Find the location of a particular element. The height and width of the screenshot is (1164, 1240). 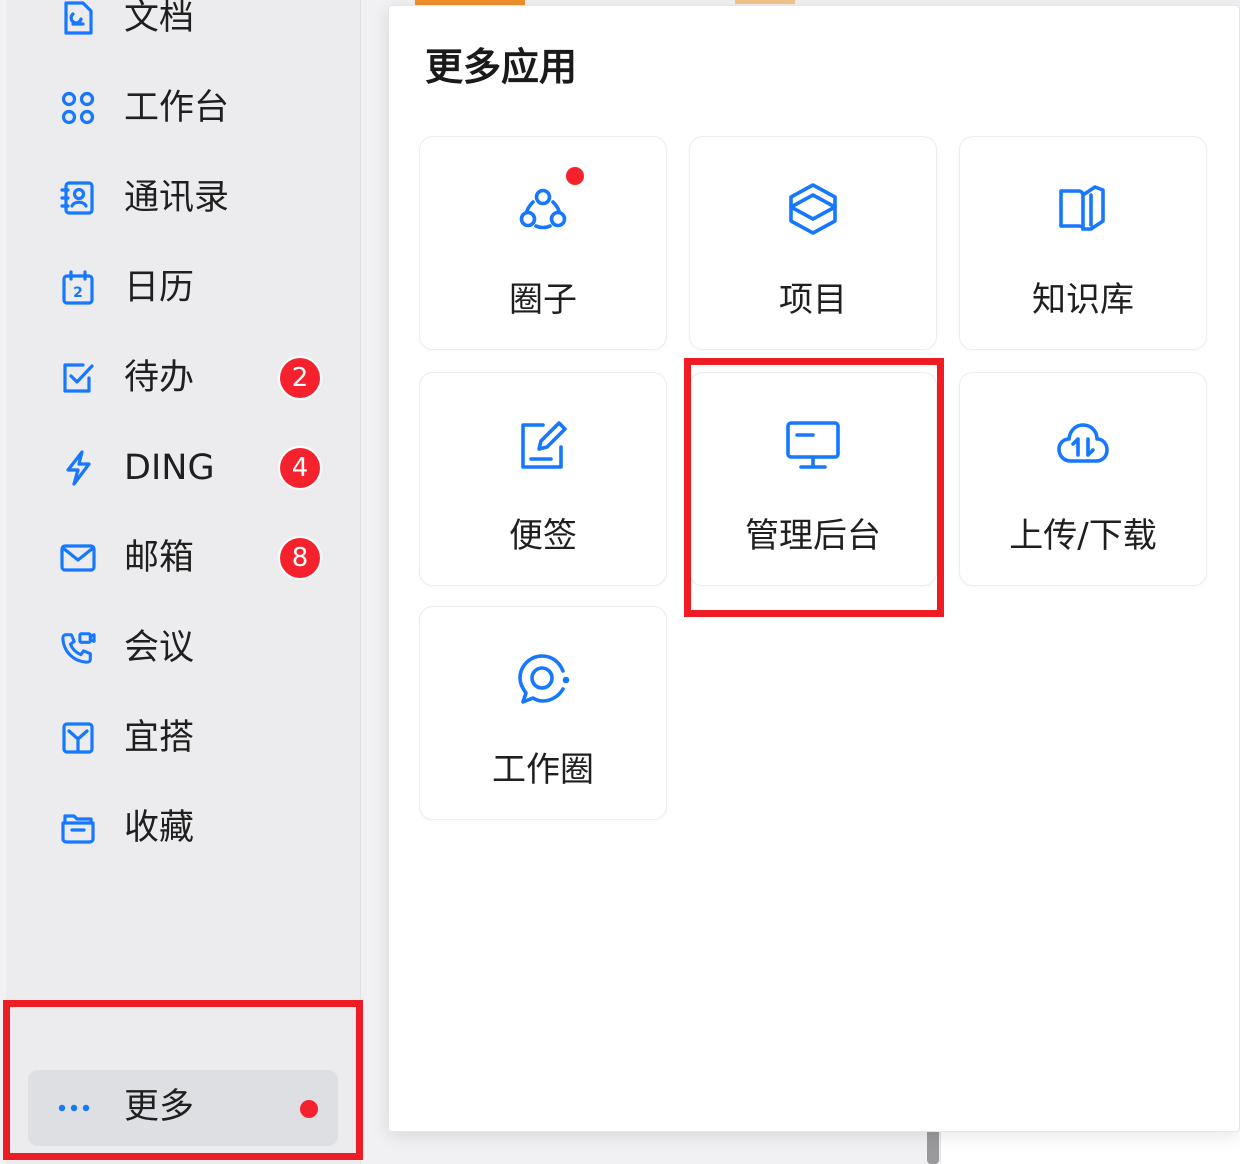

workbench-grid-icon is located at coordinates (78, 108).